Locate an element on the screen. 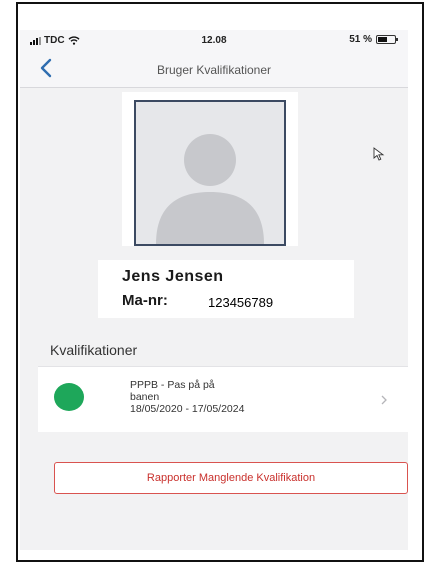  chevron-right-icon is located at coordinates (384, 400).